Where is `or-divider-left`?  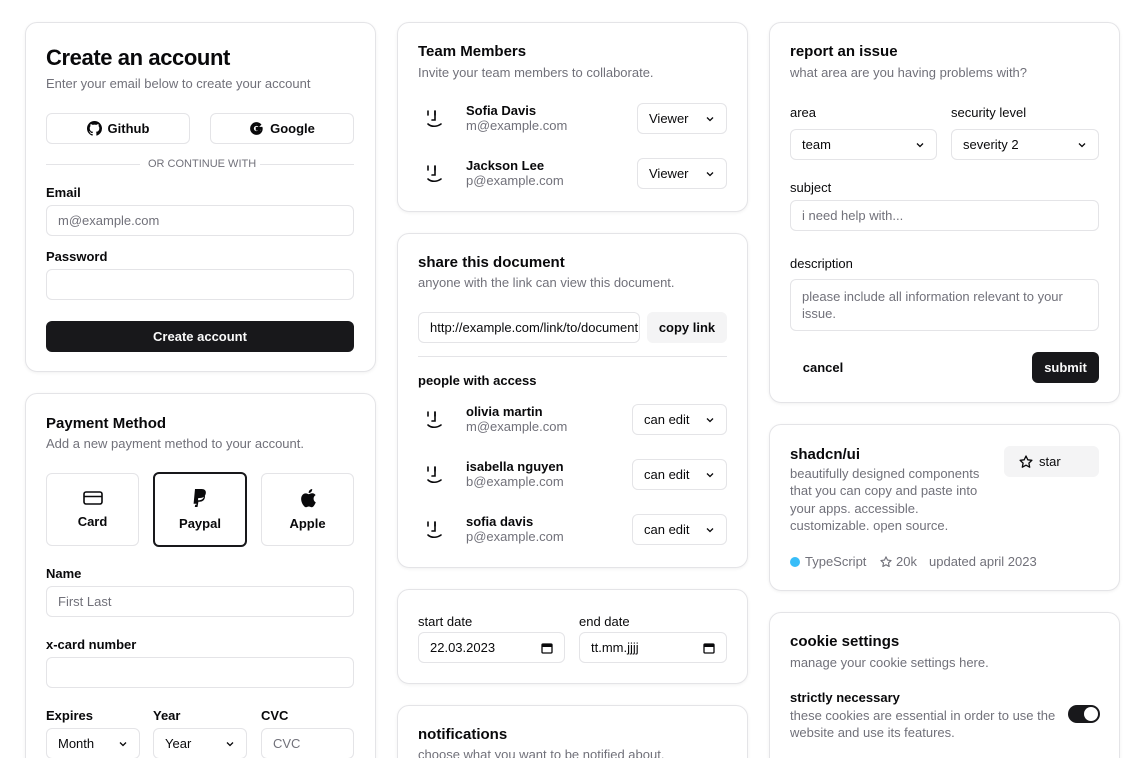
or-divider-left is located at coordinates (93, 164).